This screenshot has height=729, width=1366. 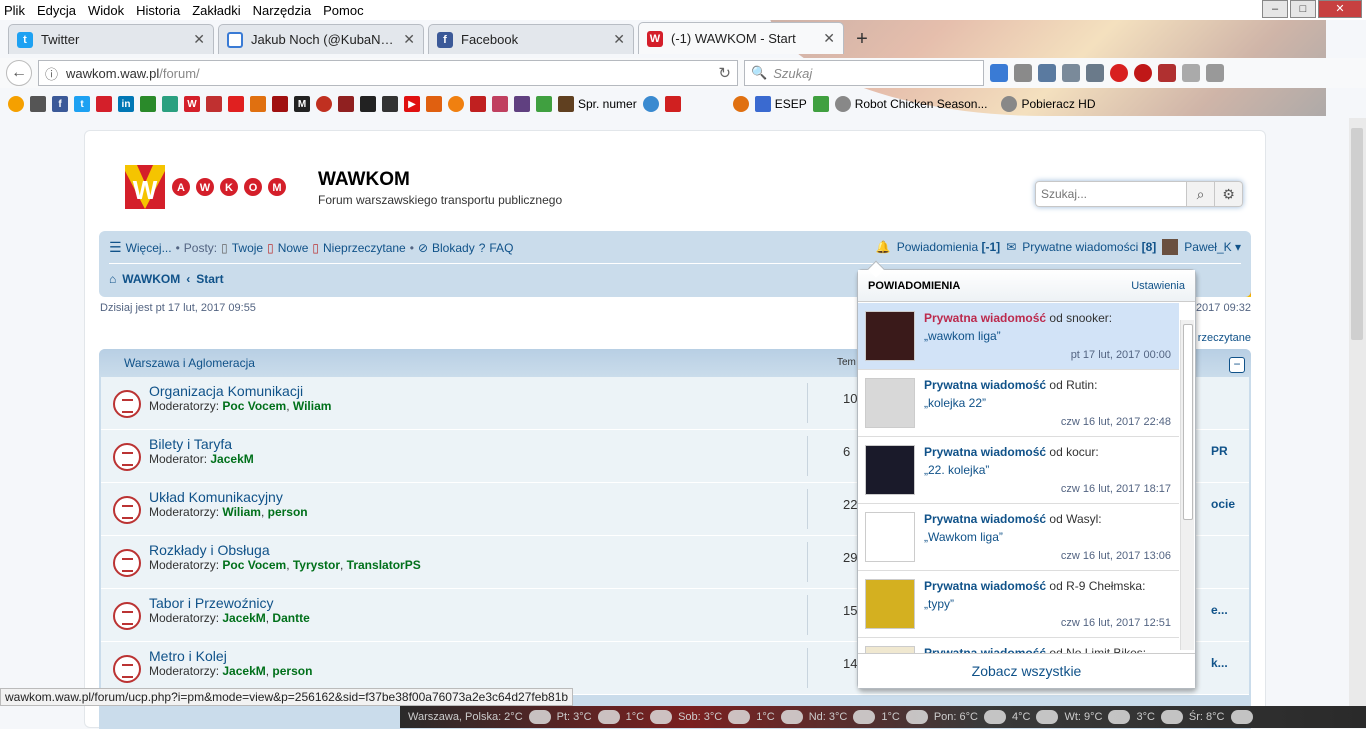 What do you see at coordinates (106, 10) in the screenshot?
I see `menu-widok: Widok` at bounding box center [106, 10].